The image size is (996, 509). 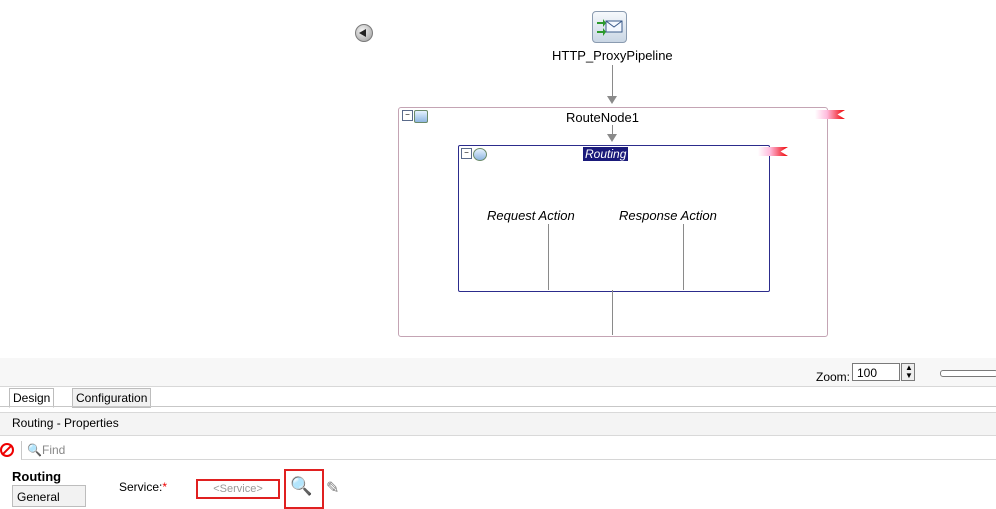 I want to click on route-node-icon, so click(x=421, y=116).